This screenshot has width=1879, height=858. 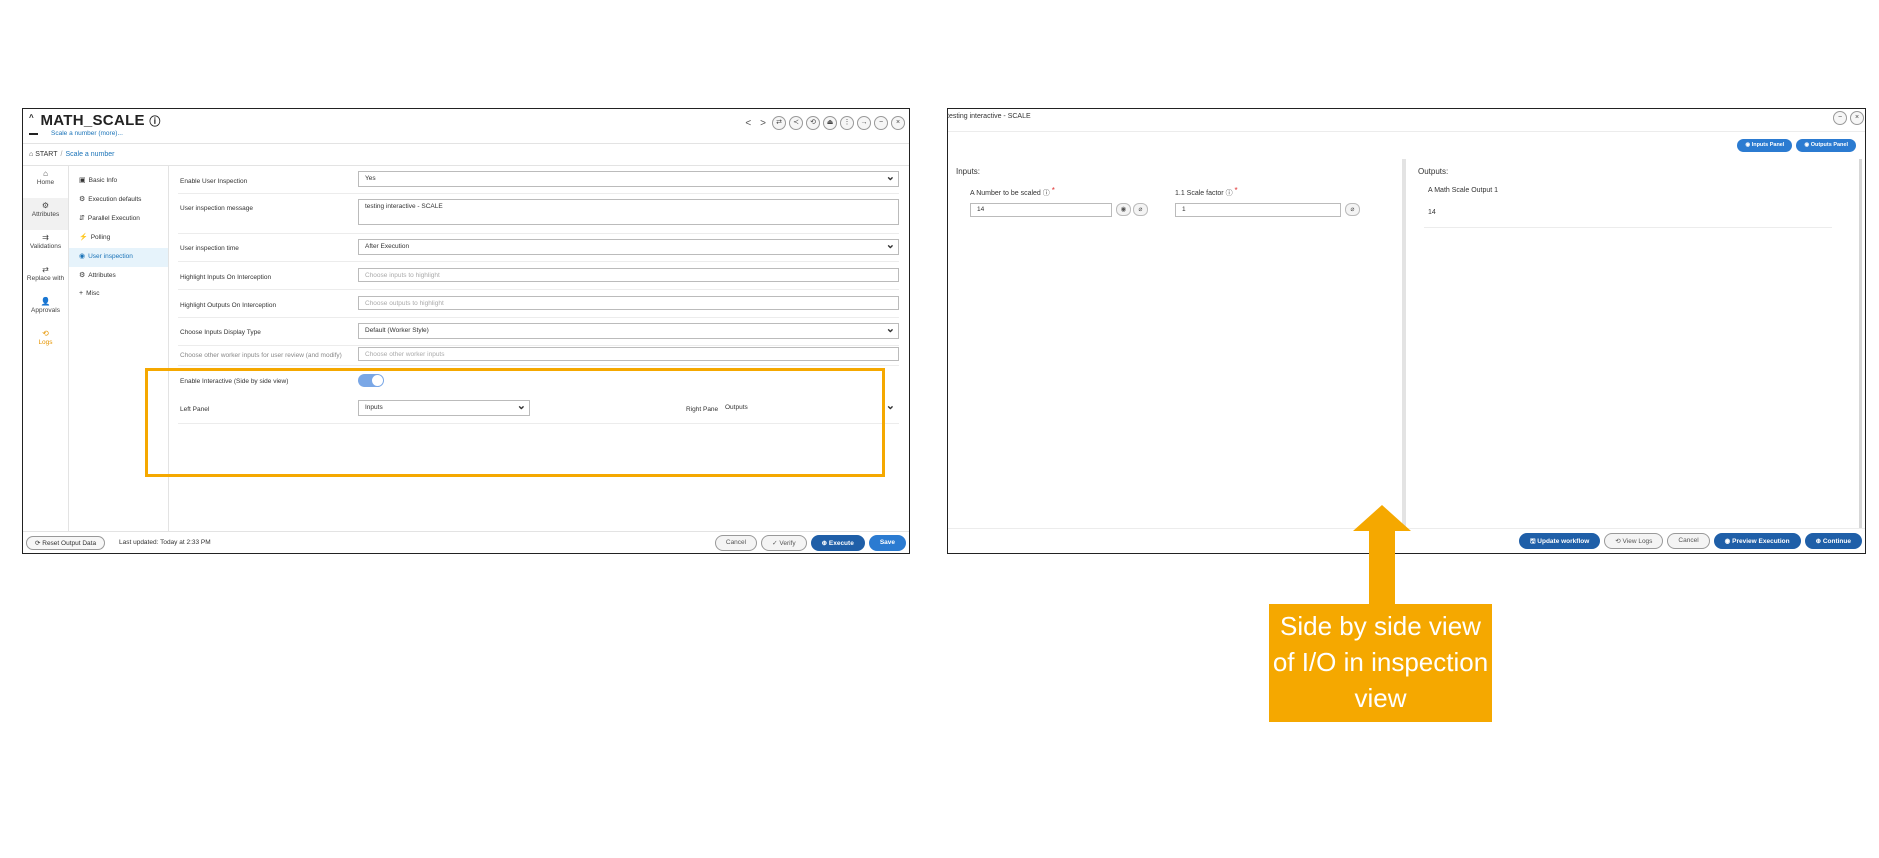 I want to click on verify-button: ✓ Verify, so click(x=784, y=543).